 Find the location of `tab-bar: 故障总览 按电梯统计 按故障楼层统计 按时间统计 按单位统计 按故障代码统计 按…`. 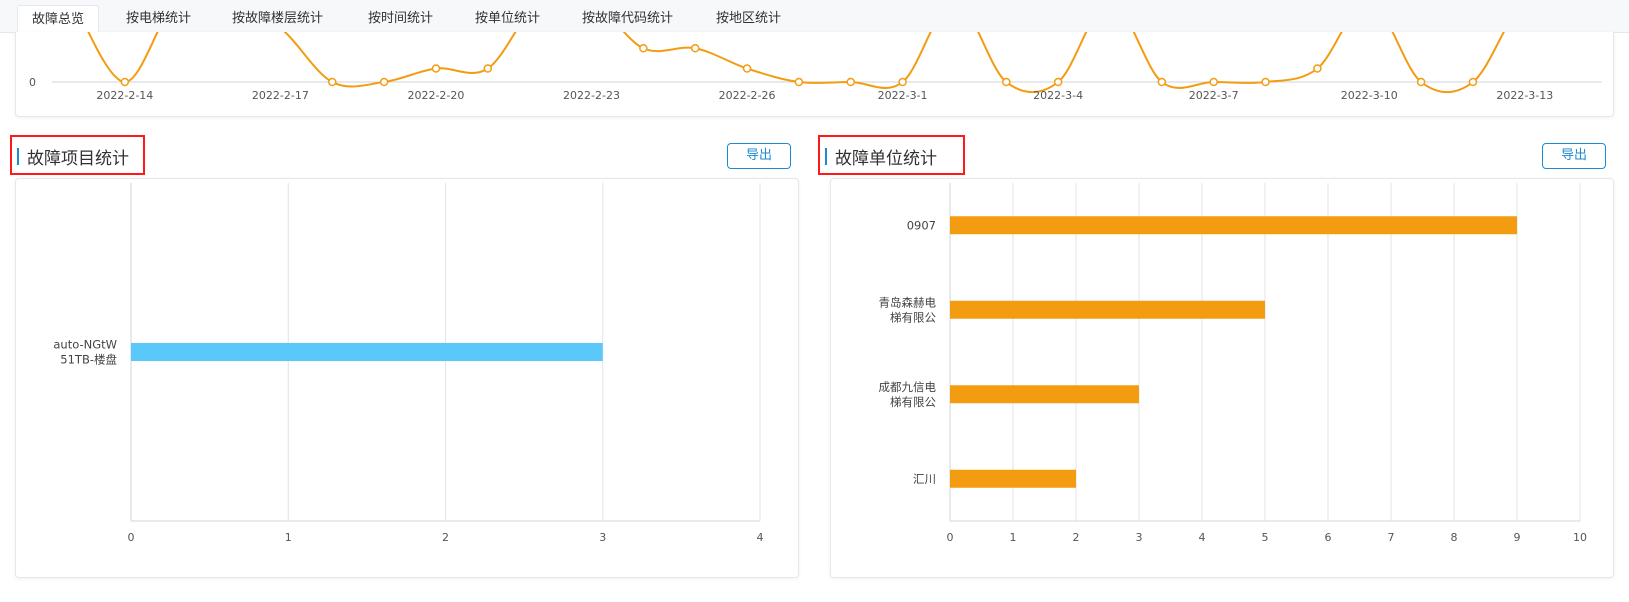

tab-bar: 故障总览 按电梯统计 按故障楼层统计 按时间统计 按单位统计 按故障代码统计 按… is located at coordinates (814, 17).